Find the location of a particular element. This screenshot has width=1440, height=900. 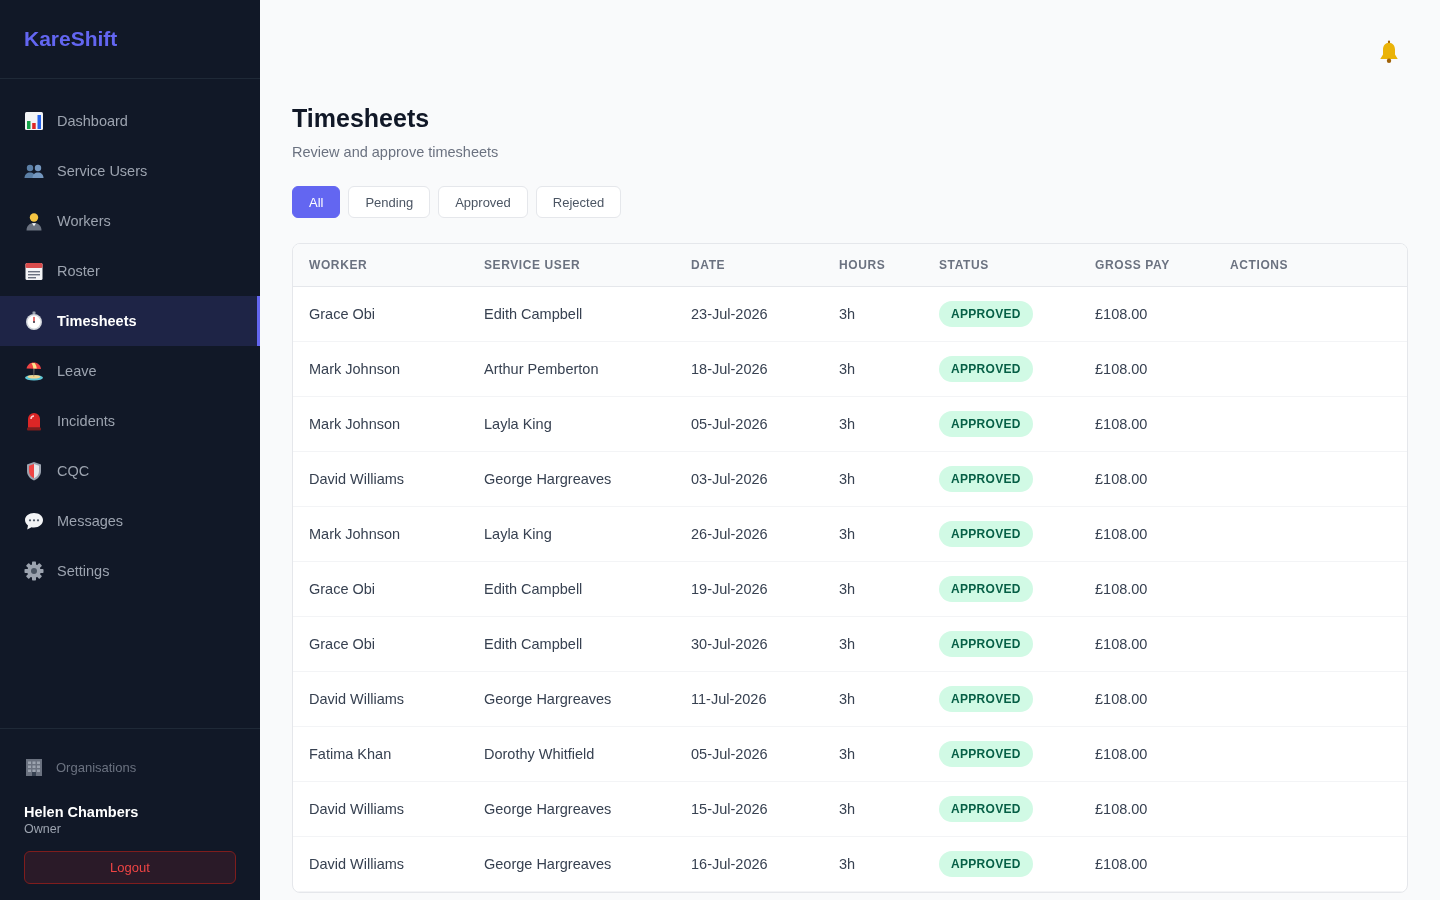

stopwatch-icon is located at coordinates (34, 321).